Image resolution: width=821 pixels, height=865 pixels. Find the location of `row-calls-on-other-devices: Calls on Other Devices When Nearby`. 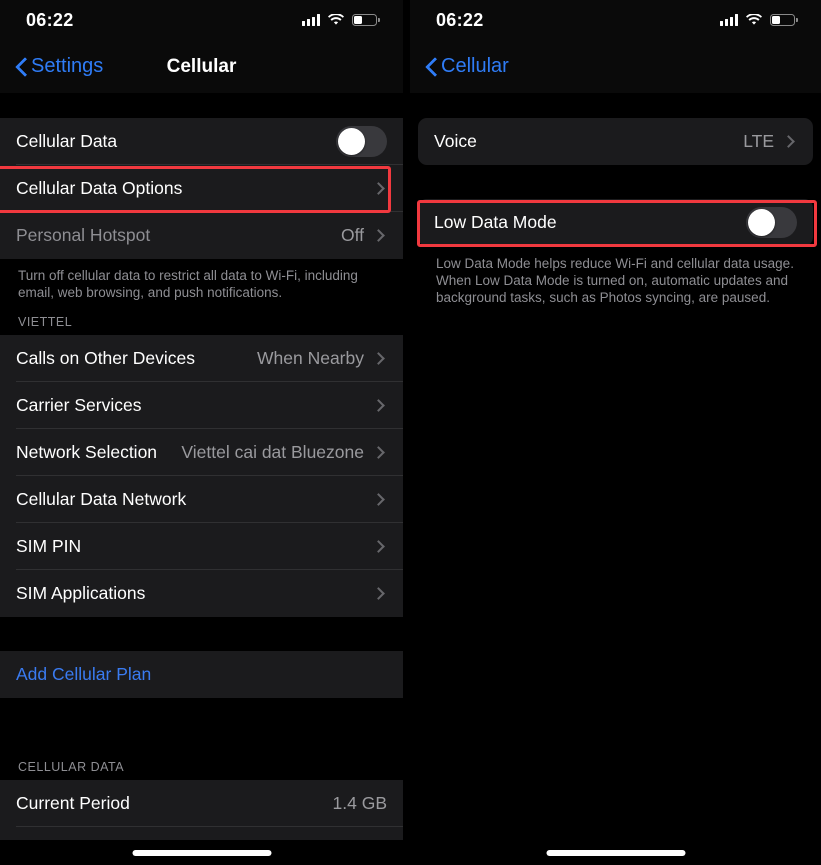

row-calls-on-other-devices: Calls on Other Devices When Nearby is located at coordinates (201, 358).